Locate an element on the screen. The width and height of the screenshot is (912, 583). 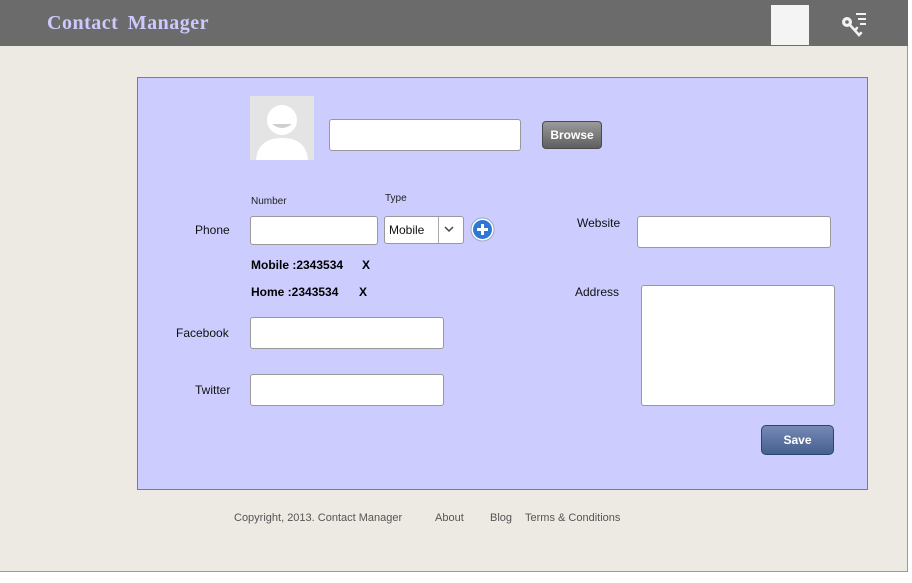
phone-entry-mobile: Mobile :2343534 is located at coordinates (297, 265).